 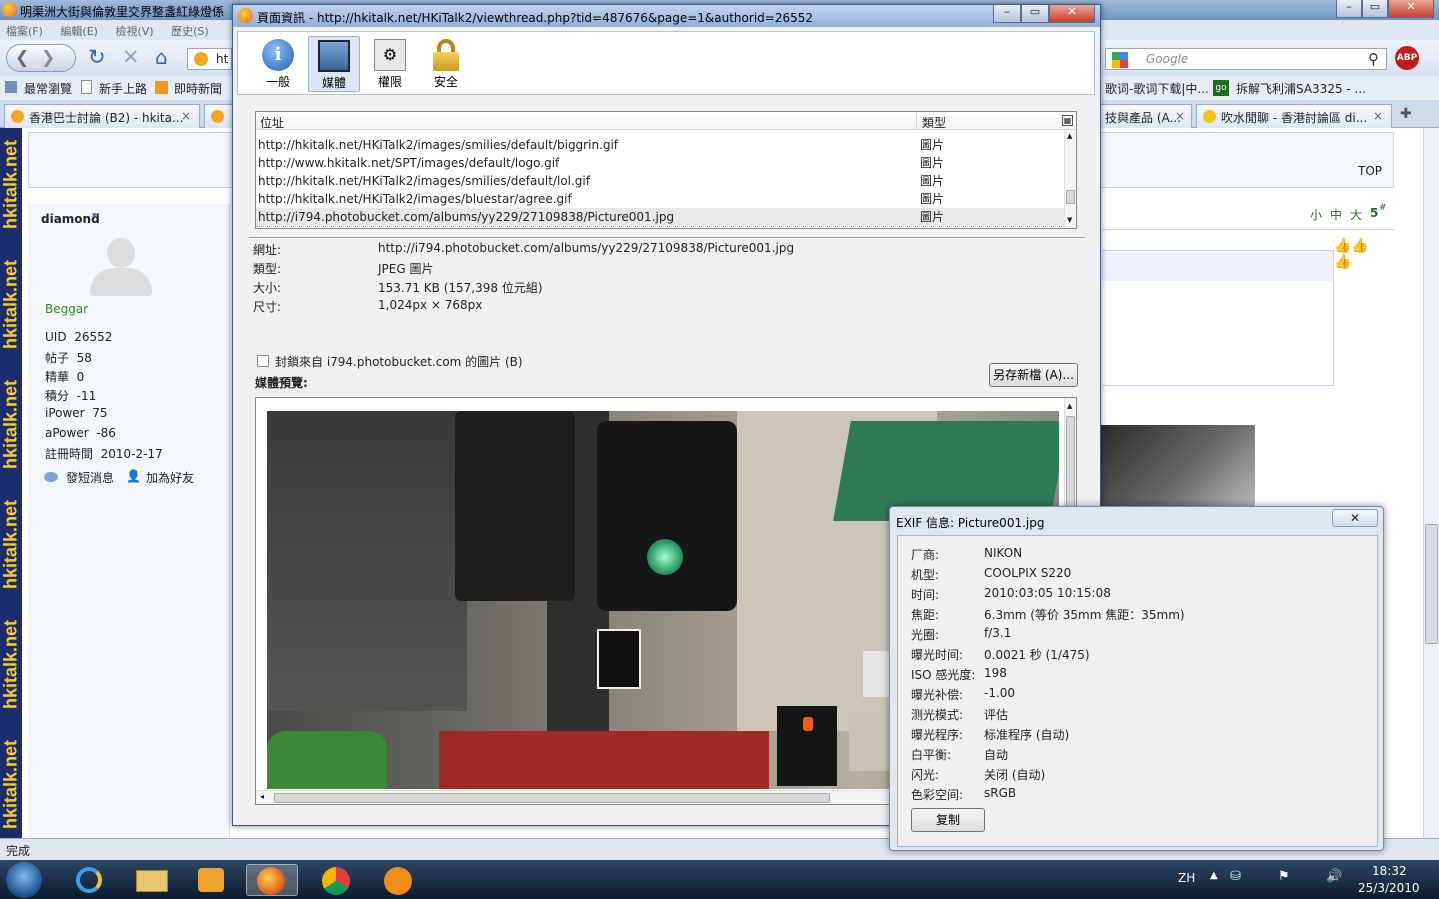 What do you see at coordinates (1284, 876) in the screenshot?
I see `flag-icon: ⚑` at bounding box center [1284, 876].